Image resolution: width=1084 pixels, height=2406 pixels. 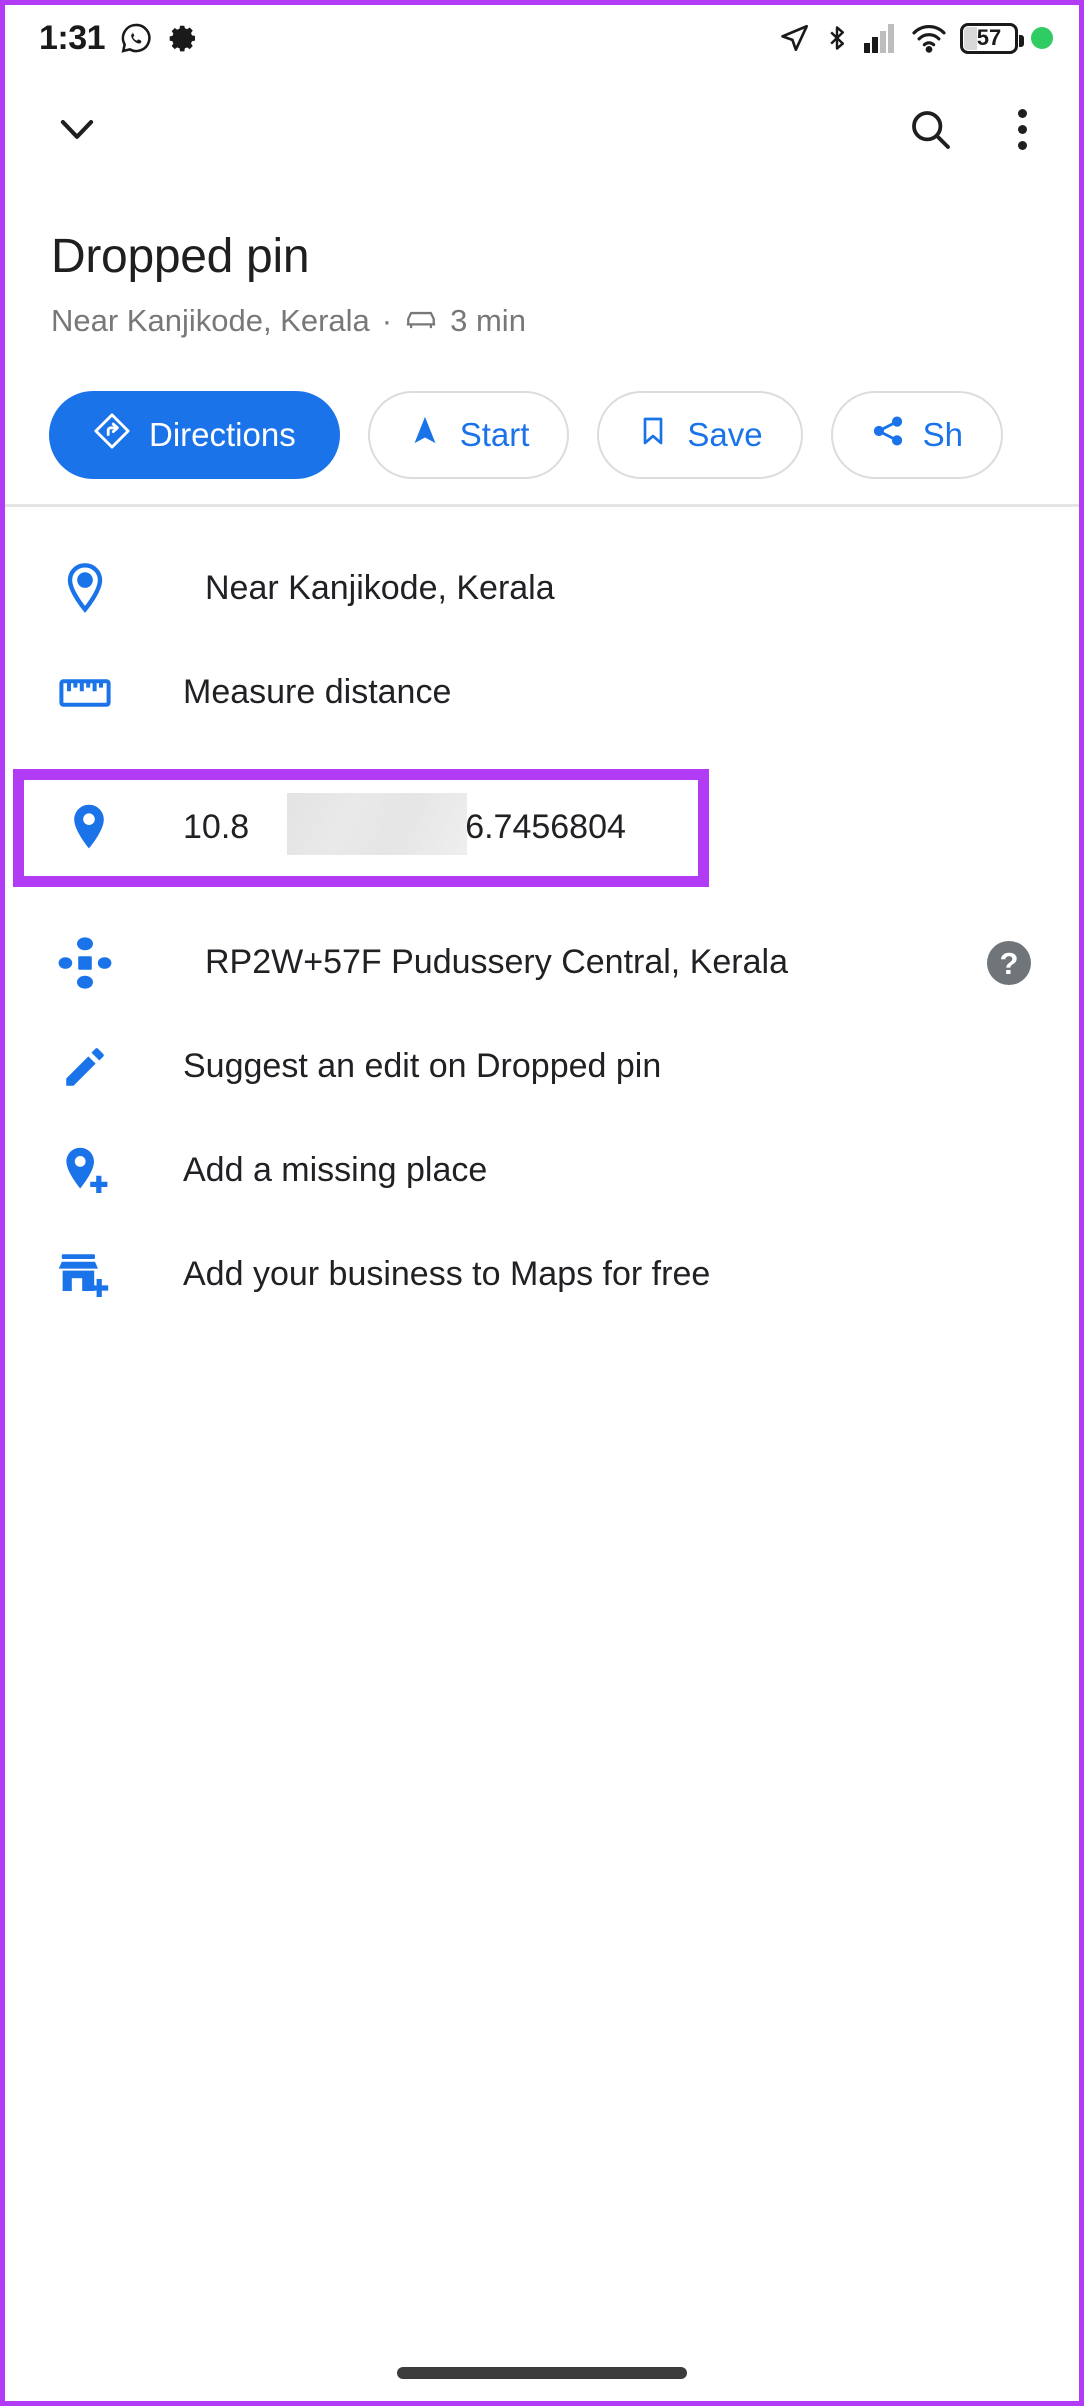 I want to click on page-title: Dropped pin, so click(x=180, y=256).